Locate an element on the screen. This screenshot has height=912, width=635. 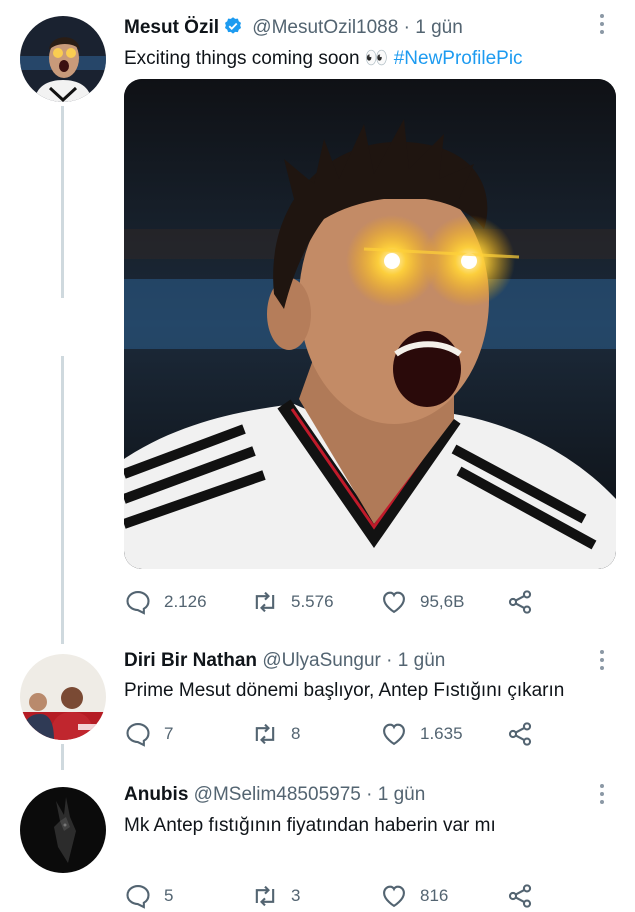
reply-button: 5 is located at coordinates (148, 896).